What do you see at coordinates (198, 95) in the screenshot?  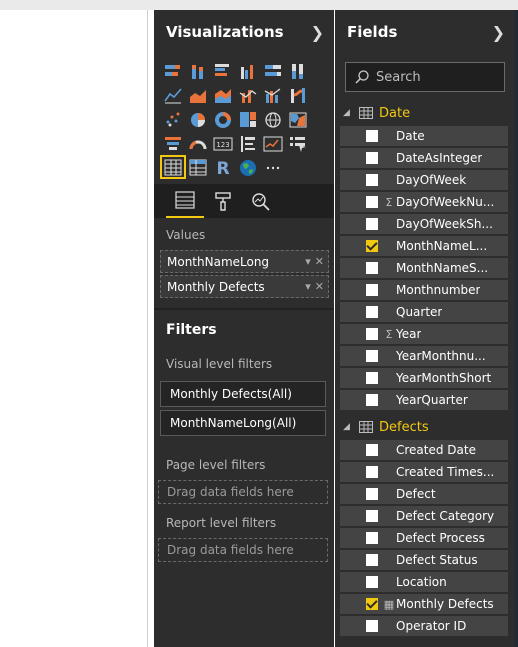 I see `area-icon` at bounding box center [198, 95].